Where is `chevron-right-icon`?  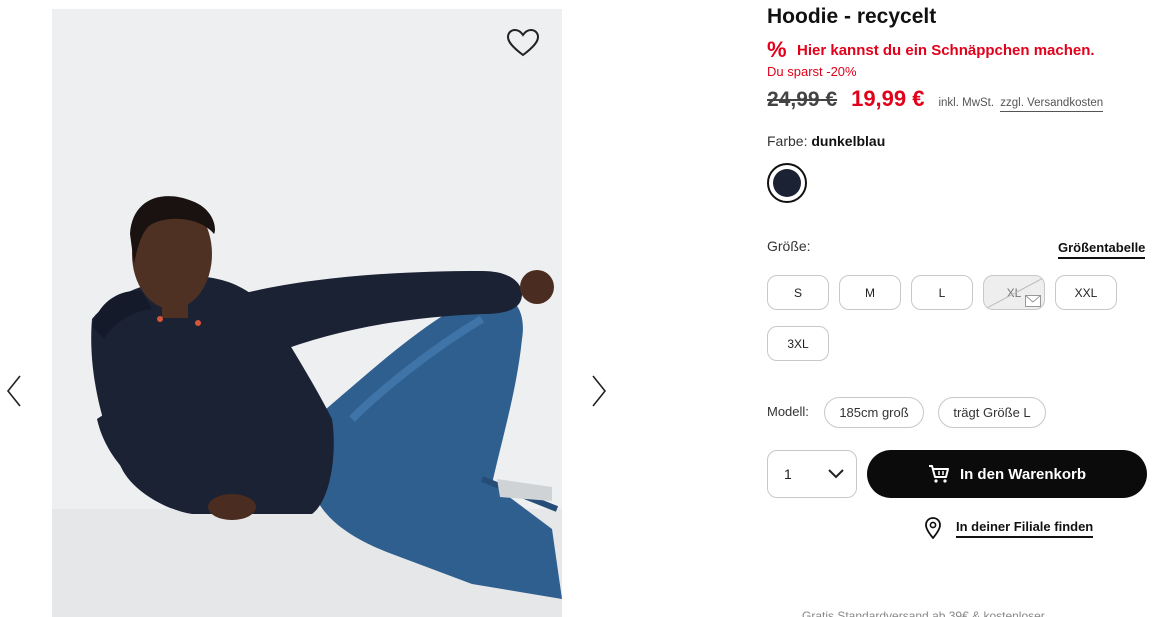 chevron-right-icon is located at coordinates (599, 391).